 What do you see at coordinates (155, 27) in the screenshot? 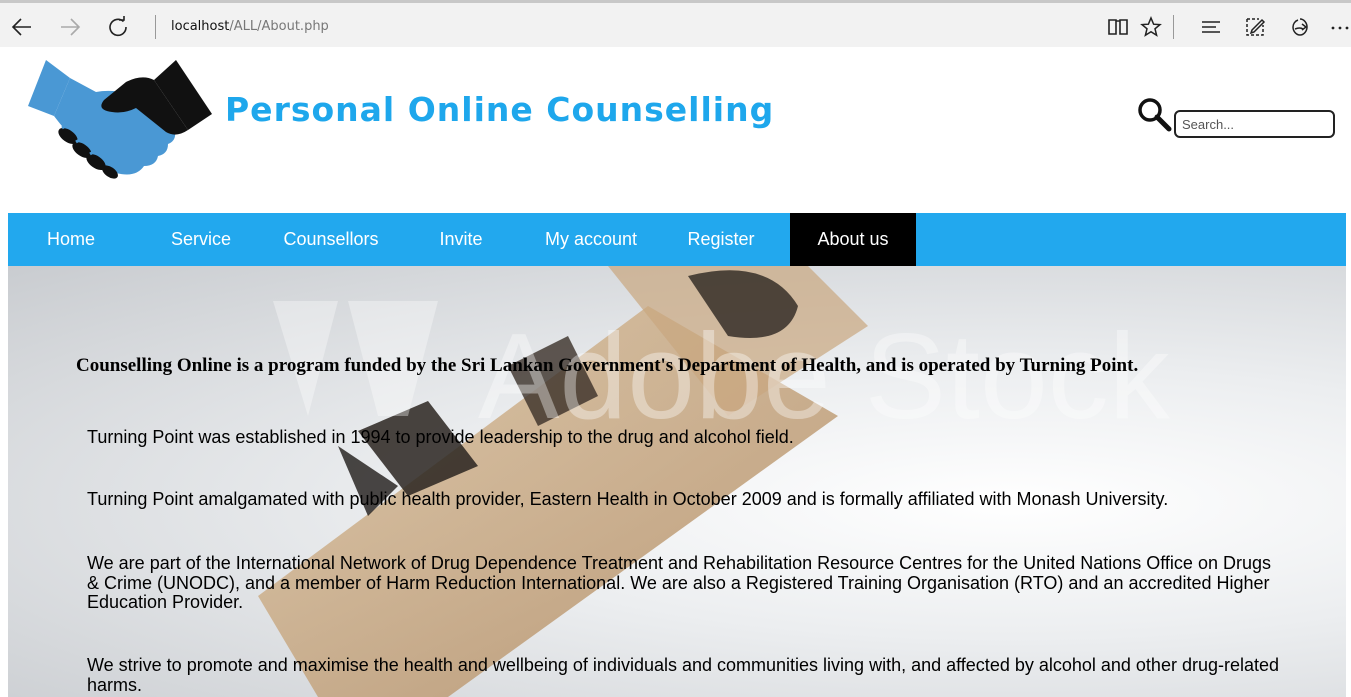
I see `address-divider` at bounding box center [155, 27].